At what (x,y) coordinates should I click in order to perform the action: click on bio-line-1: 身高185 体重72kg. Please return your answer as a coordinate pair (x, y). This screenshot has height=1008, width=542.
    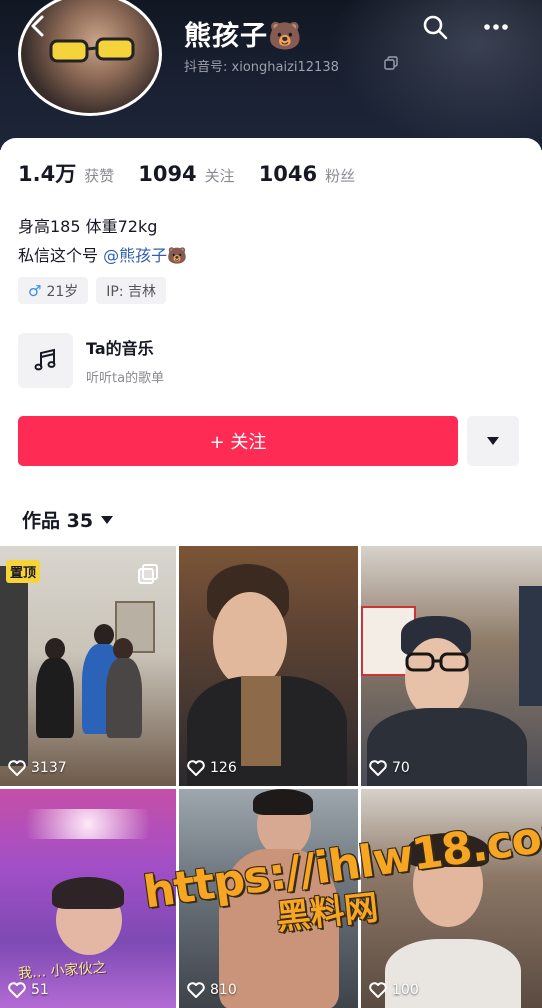
    Looking at the image, I should click on (88, 226).